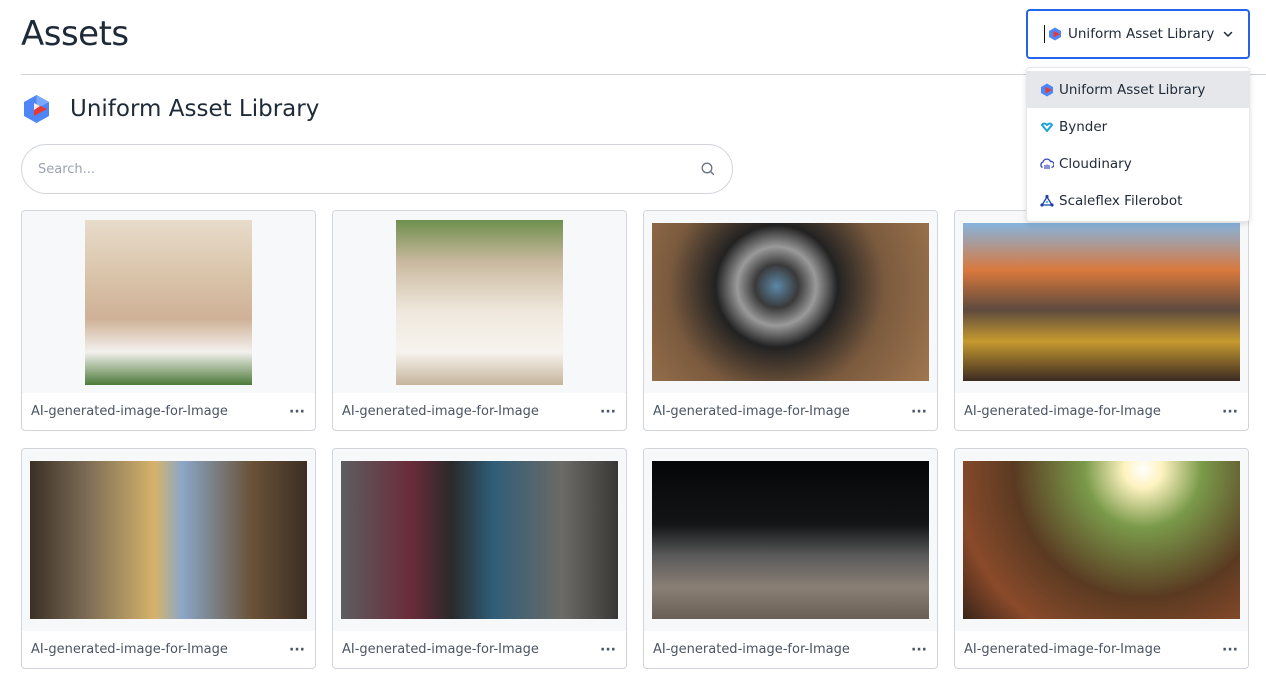 The image size is (1266, 679). Describe the element at coordinates (1121, 200) in the screenshot. I see `menu-item-label: Scaleflex Filerobot` at that location.